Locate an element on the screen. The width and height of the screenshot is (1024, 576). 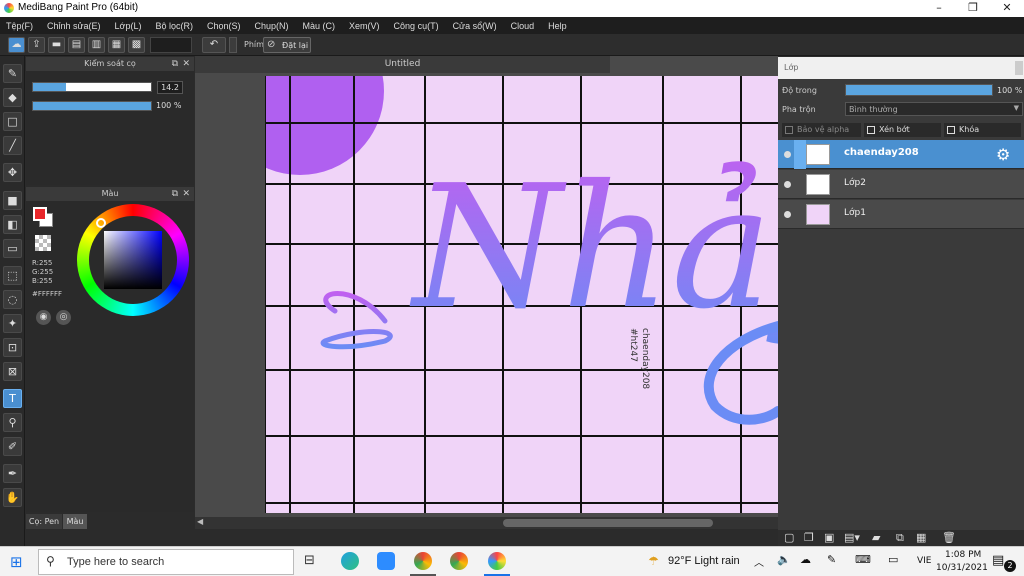
move-tool-icon: ✥ is located at coordinates (12, 172).